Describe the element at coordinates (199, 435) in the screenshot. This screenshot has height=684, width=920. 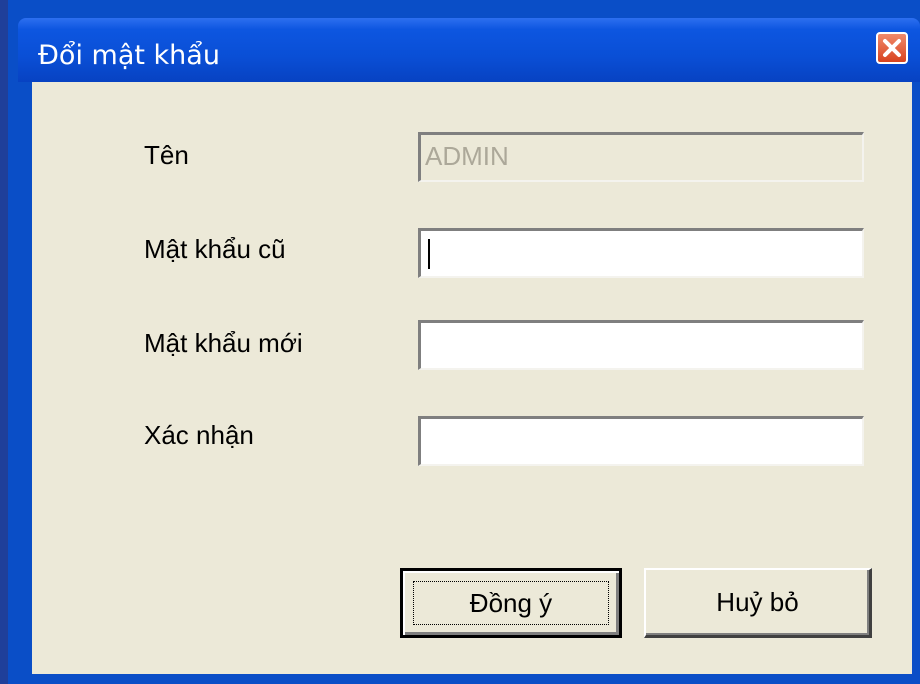
I see `confirm-password-label: Xác nhận` at that location.